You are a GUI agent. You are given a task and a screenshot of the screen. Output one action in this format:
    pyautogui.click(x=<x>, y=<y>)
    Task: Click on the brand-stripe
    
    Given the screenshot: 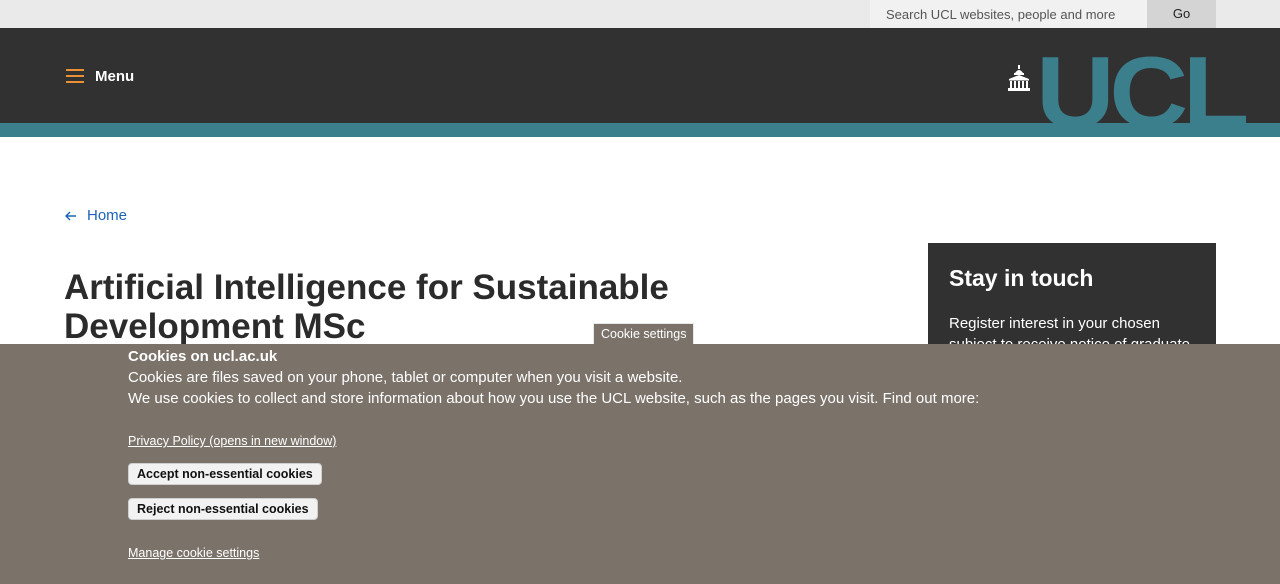 What is the action you would take?
    pyautogui.click(x=640, y=130)
    